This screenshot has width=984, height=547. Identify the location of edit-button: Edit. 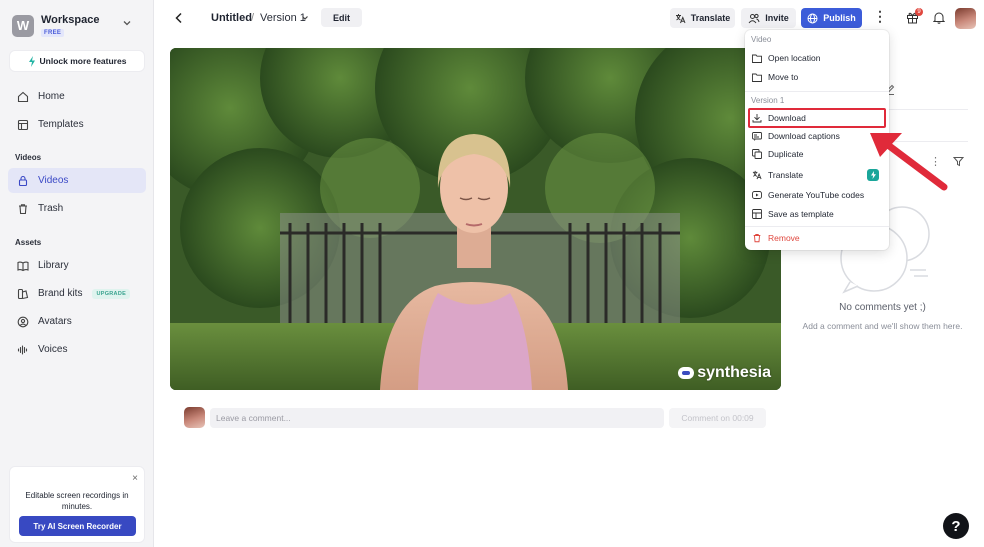
(341, 17).